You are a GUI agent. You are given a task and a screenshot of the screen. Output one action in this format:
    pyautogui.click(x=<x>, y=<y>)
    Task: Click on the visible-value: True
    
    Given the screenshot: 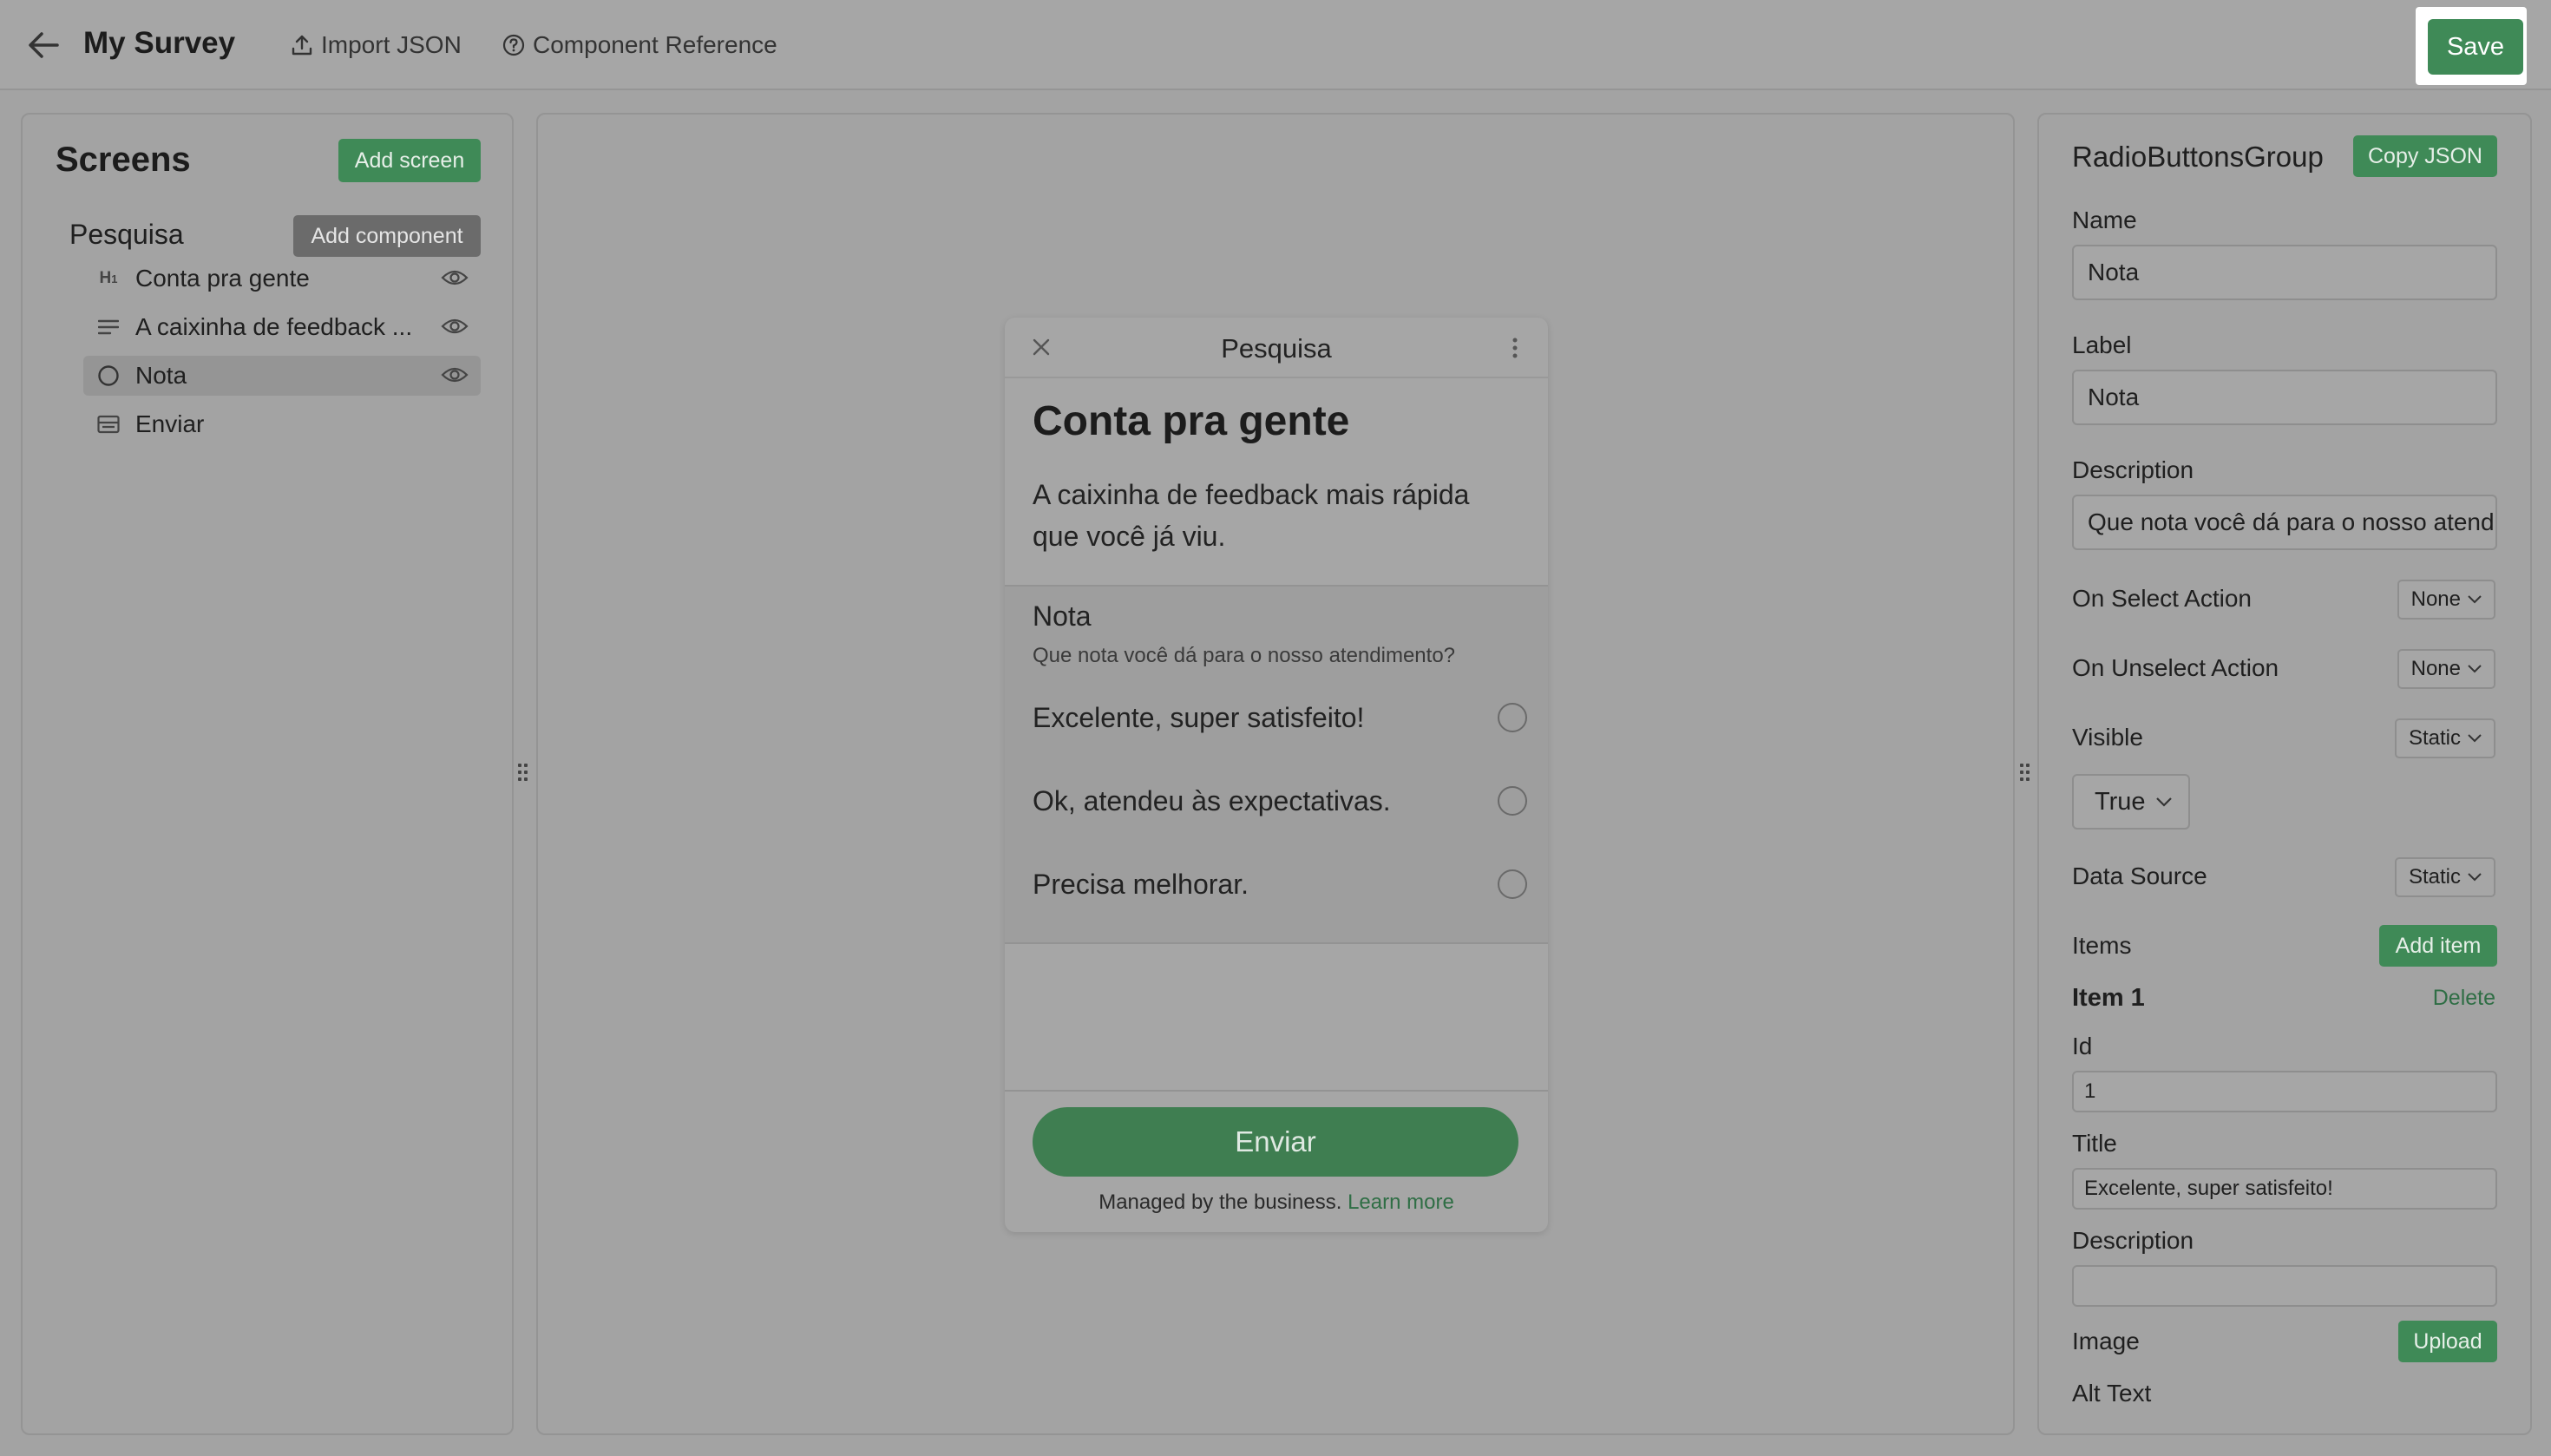 What is the action you would take?
    pyautogui.click(x=2120, y=801)
    